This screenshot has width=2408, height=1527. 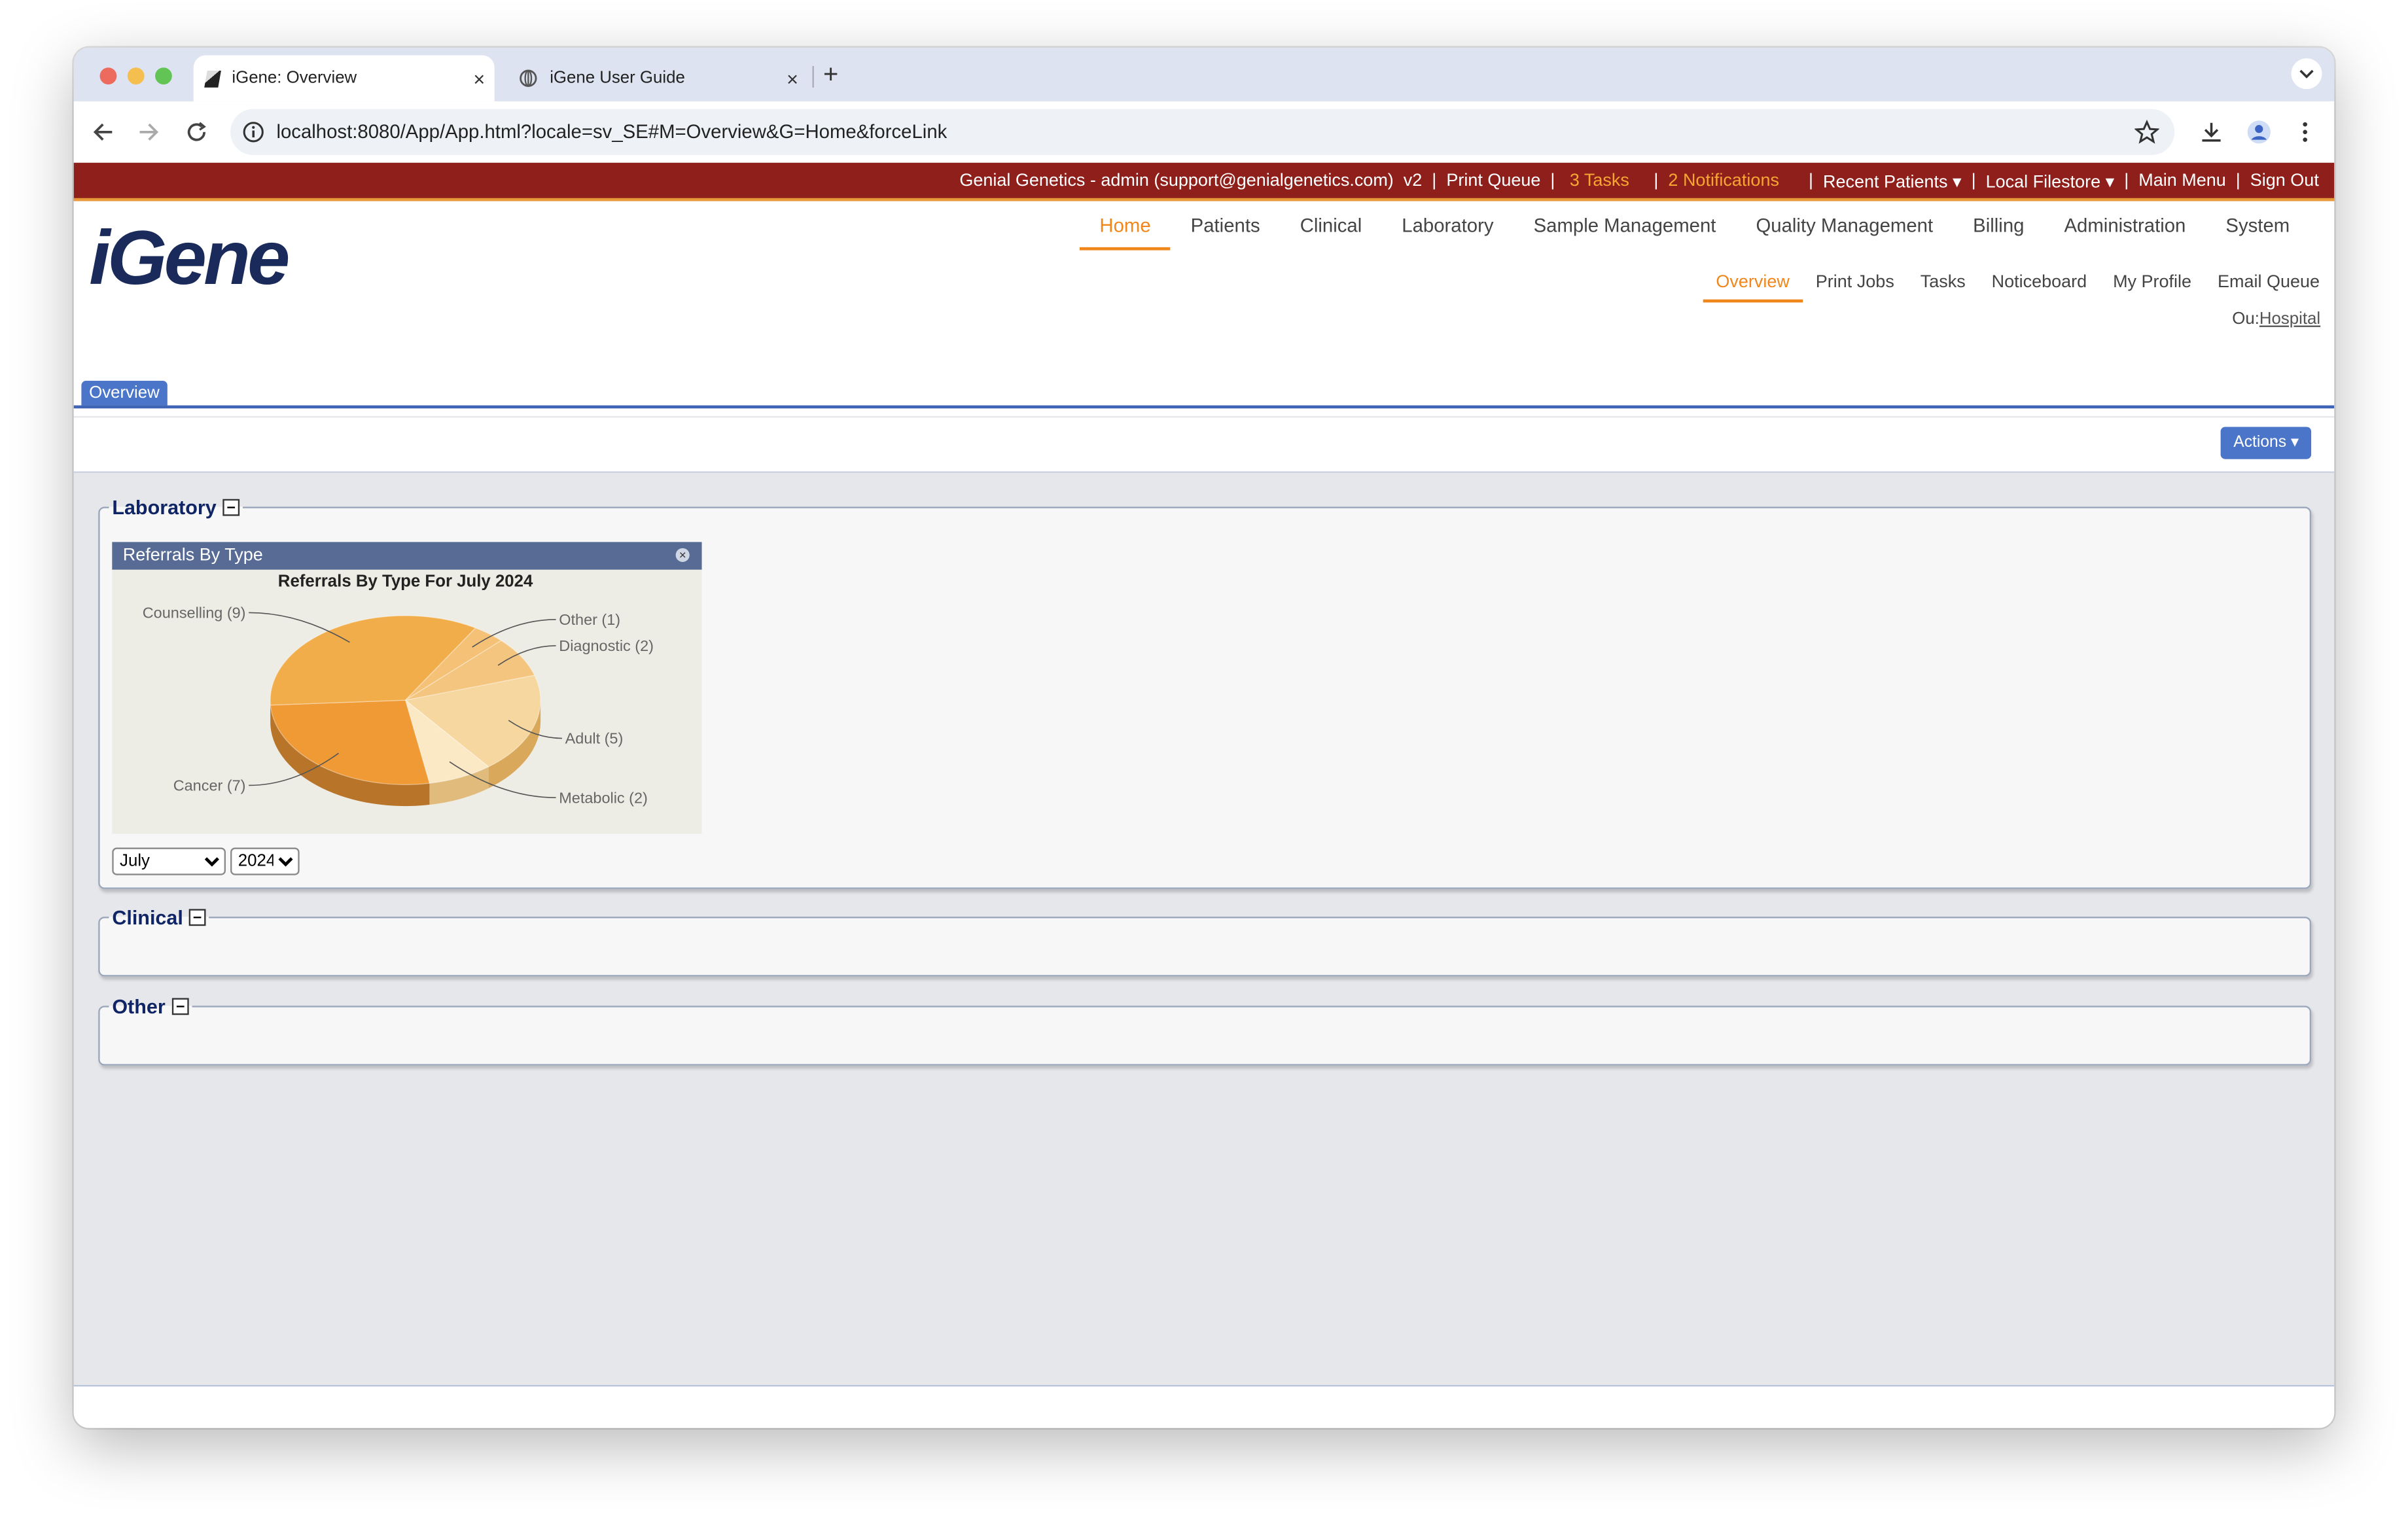 I want to click on tab-title: iGene: Overview, so click(x=294, y=78).